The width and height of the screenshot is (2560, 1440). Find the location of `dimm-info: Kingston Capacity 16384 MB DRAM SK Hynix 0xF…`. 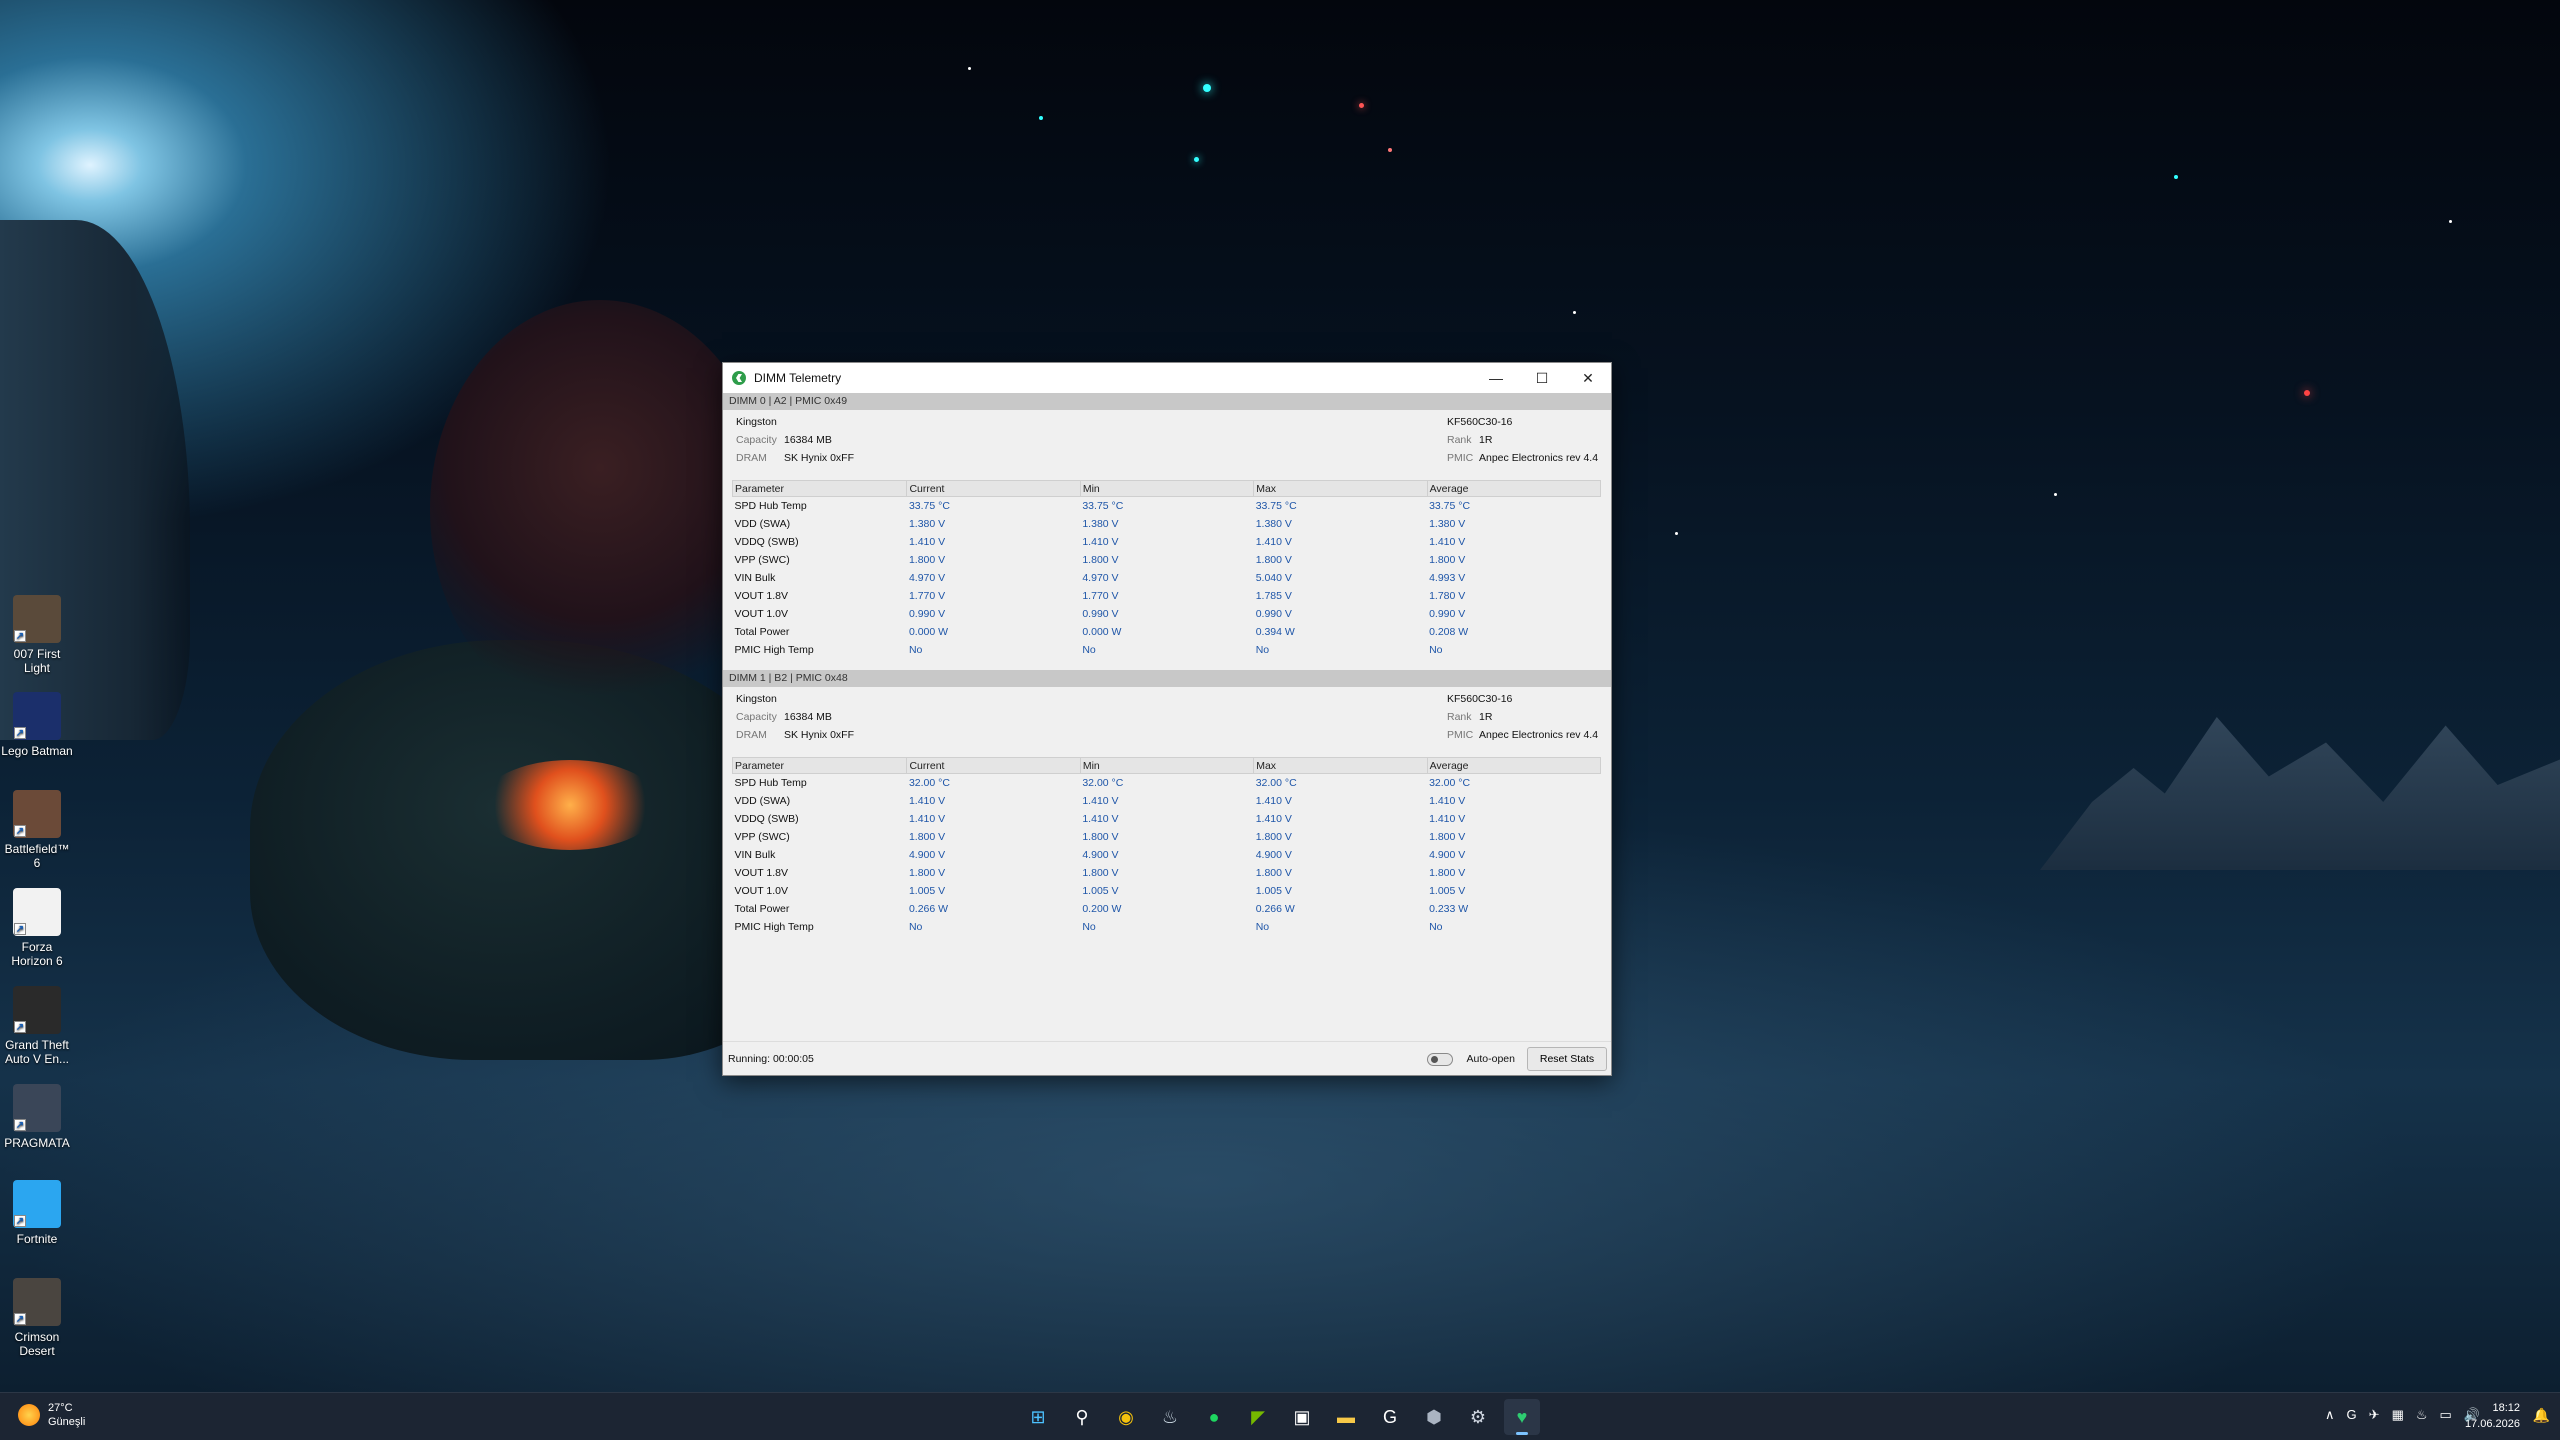

dimm-info: Kingston Capacity 16384 MB DRAM SK Hynix 0xF… is located at coordinates (1167, 445).